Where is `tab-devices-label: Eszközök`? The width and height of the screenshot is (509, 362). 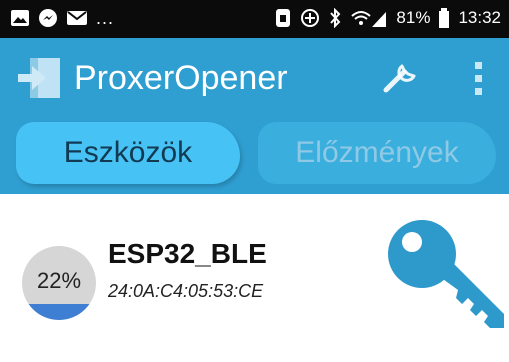 tab-devices-label: Eszközök is located at coordinates (128, 152).